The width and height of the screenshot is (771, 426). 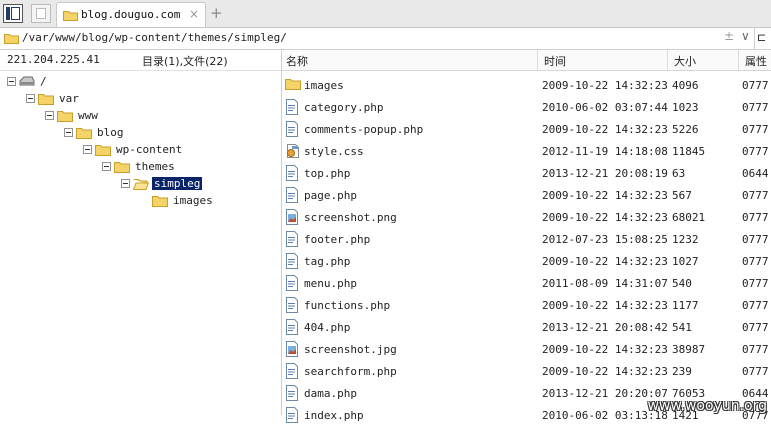 What do you see at coordinates (605, 327) in the screenshot?
I see `file-time: 2013-12-21 20:08:42` at bounding box center [605, 327].